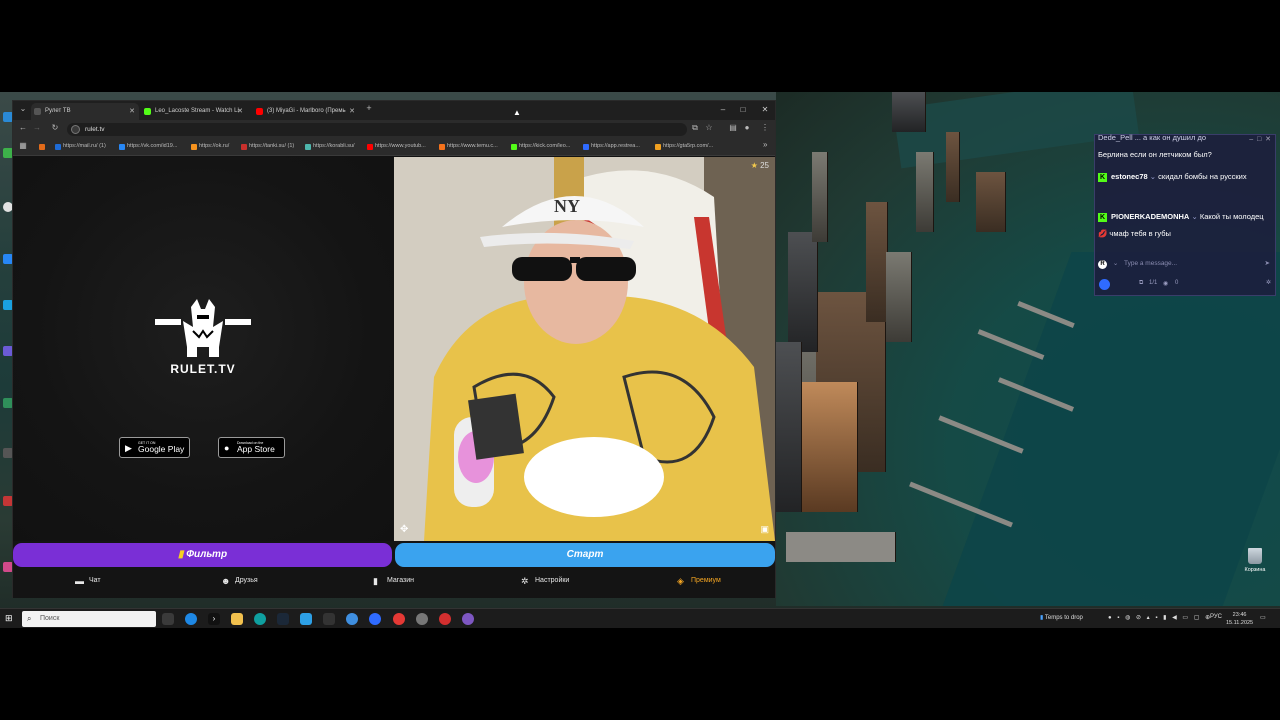 The image size is (1280, 720). I want to click on new-tab-button: +, so click(369, 108).